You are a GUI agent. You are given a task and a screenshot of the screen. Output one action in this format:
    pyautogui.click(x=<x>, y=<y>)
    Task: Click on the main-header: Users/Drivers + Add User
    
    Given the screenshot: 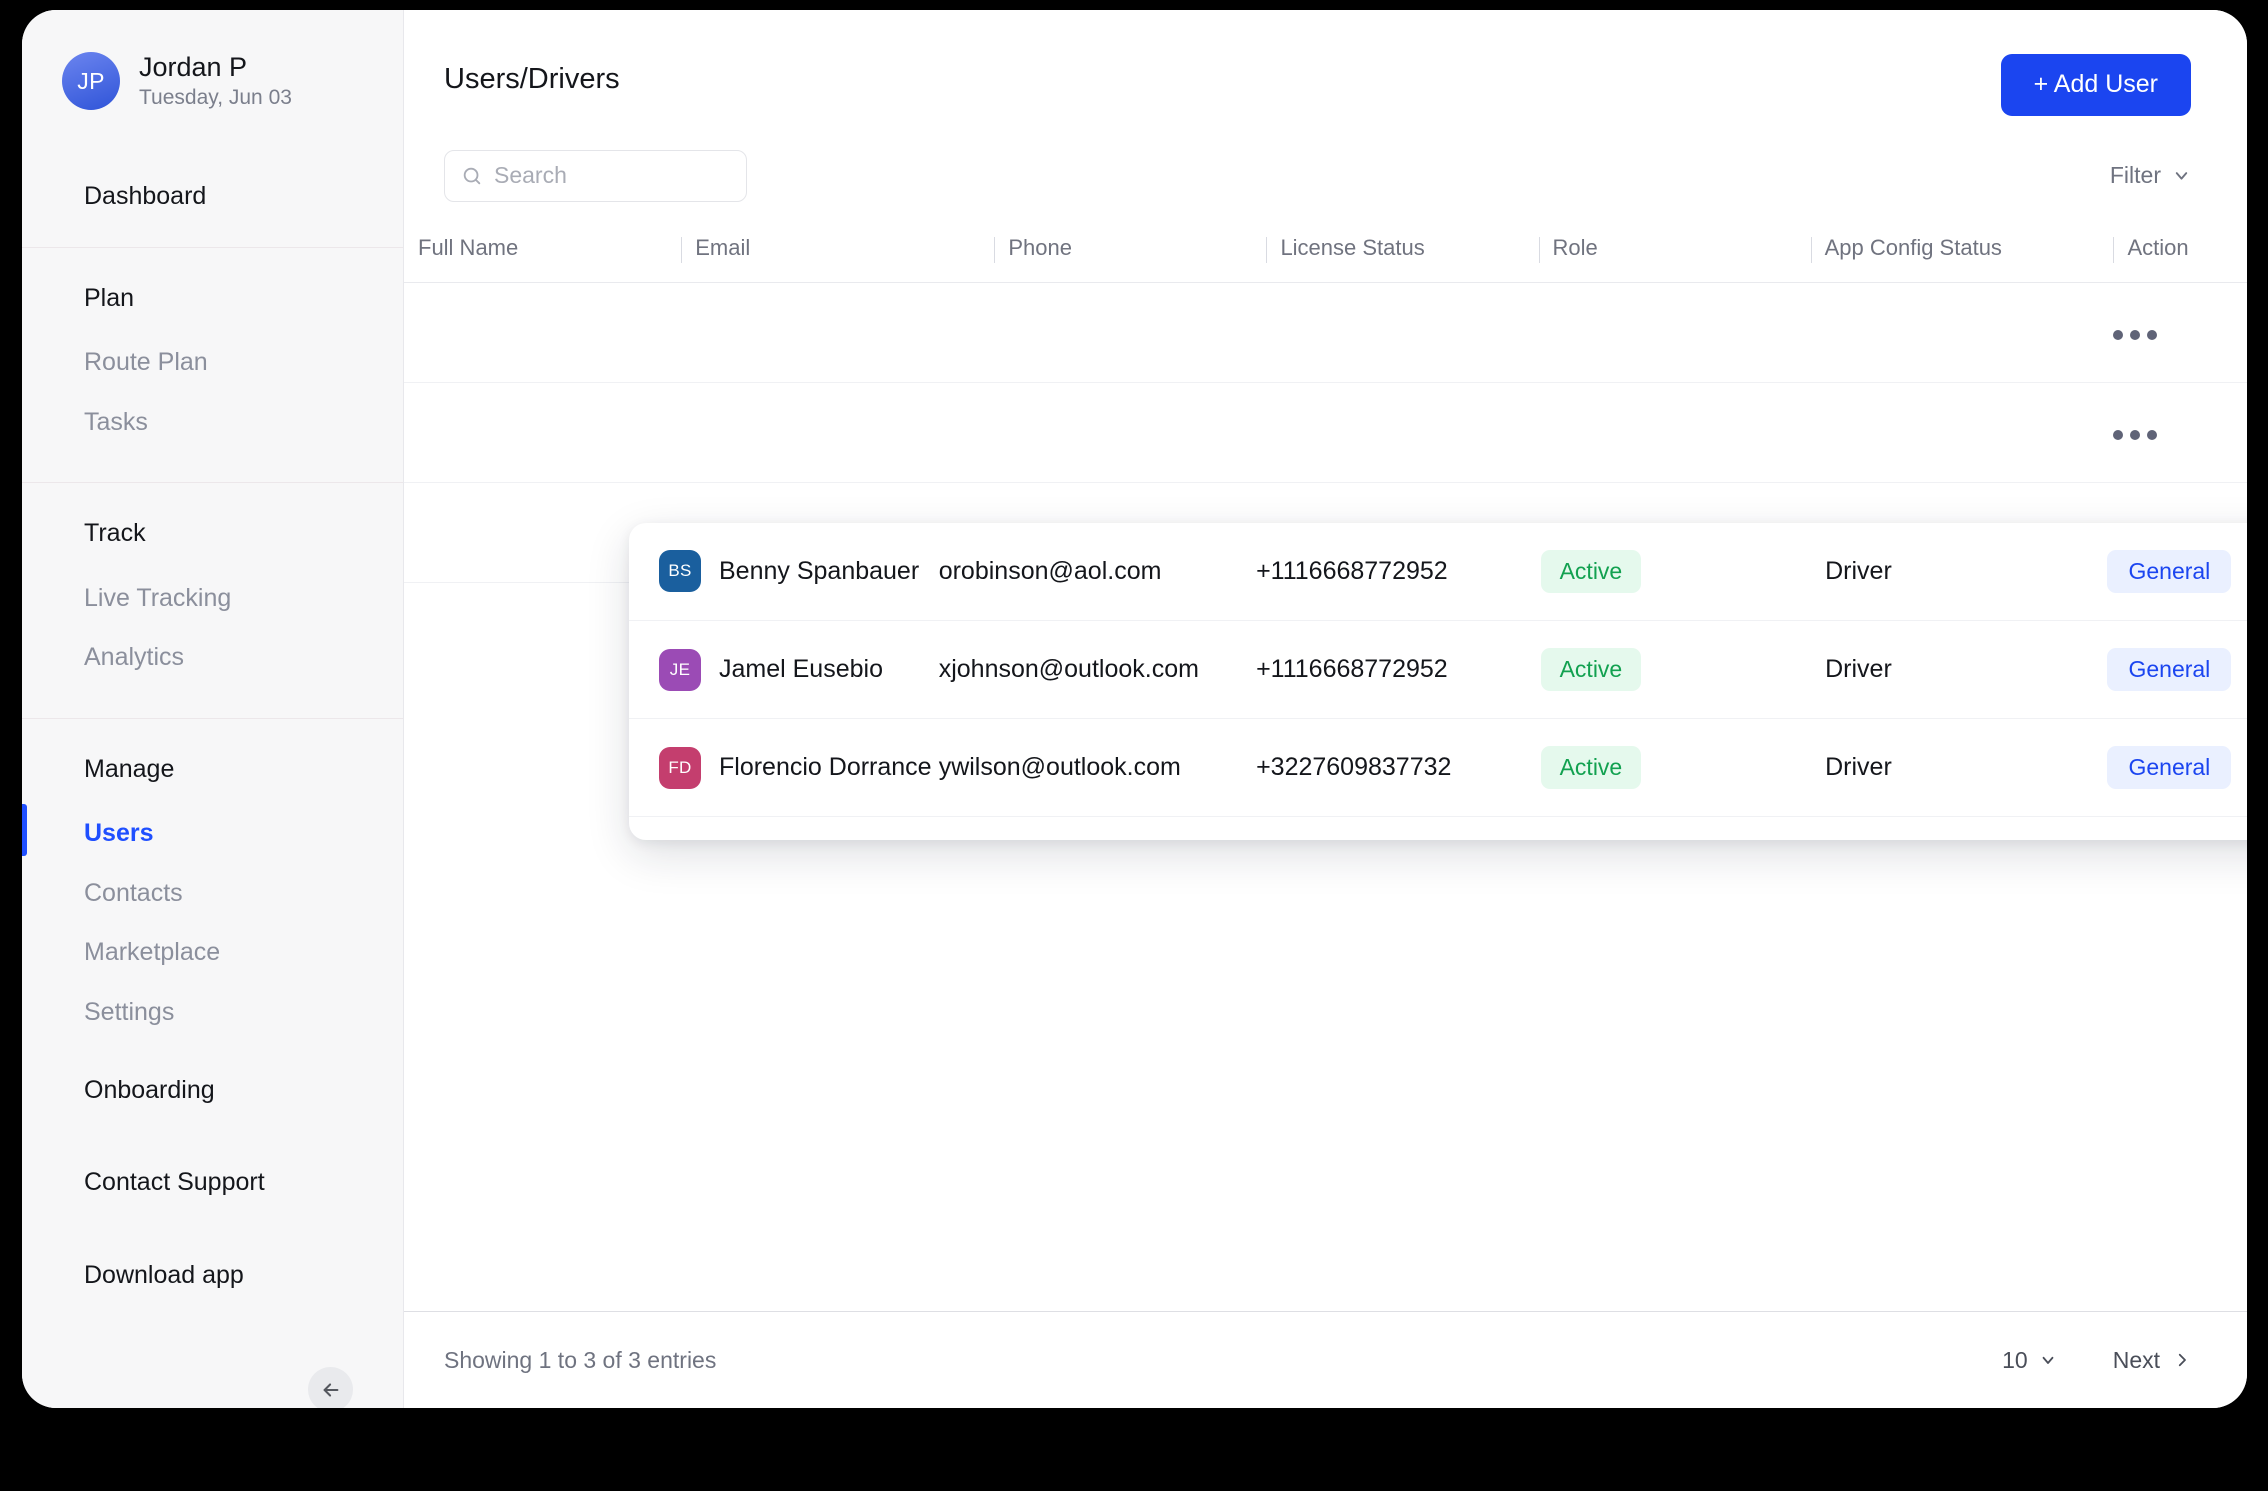 What is the action you would take?
    pyautogui.click(x=1325, y=63)
    